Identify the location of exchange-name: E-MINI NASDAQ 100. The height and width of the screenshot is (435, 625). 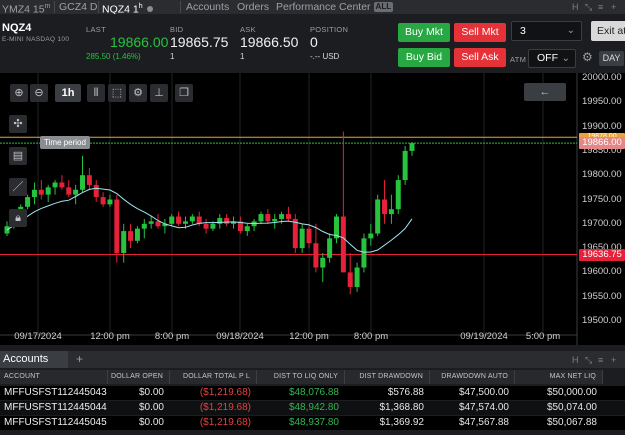
(36, 39).